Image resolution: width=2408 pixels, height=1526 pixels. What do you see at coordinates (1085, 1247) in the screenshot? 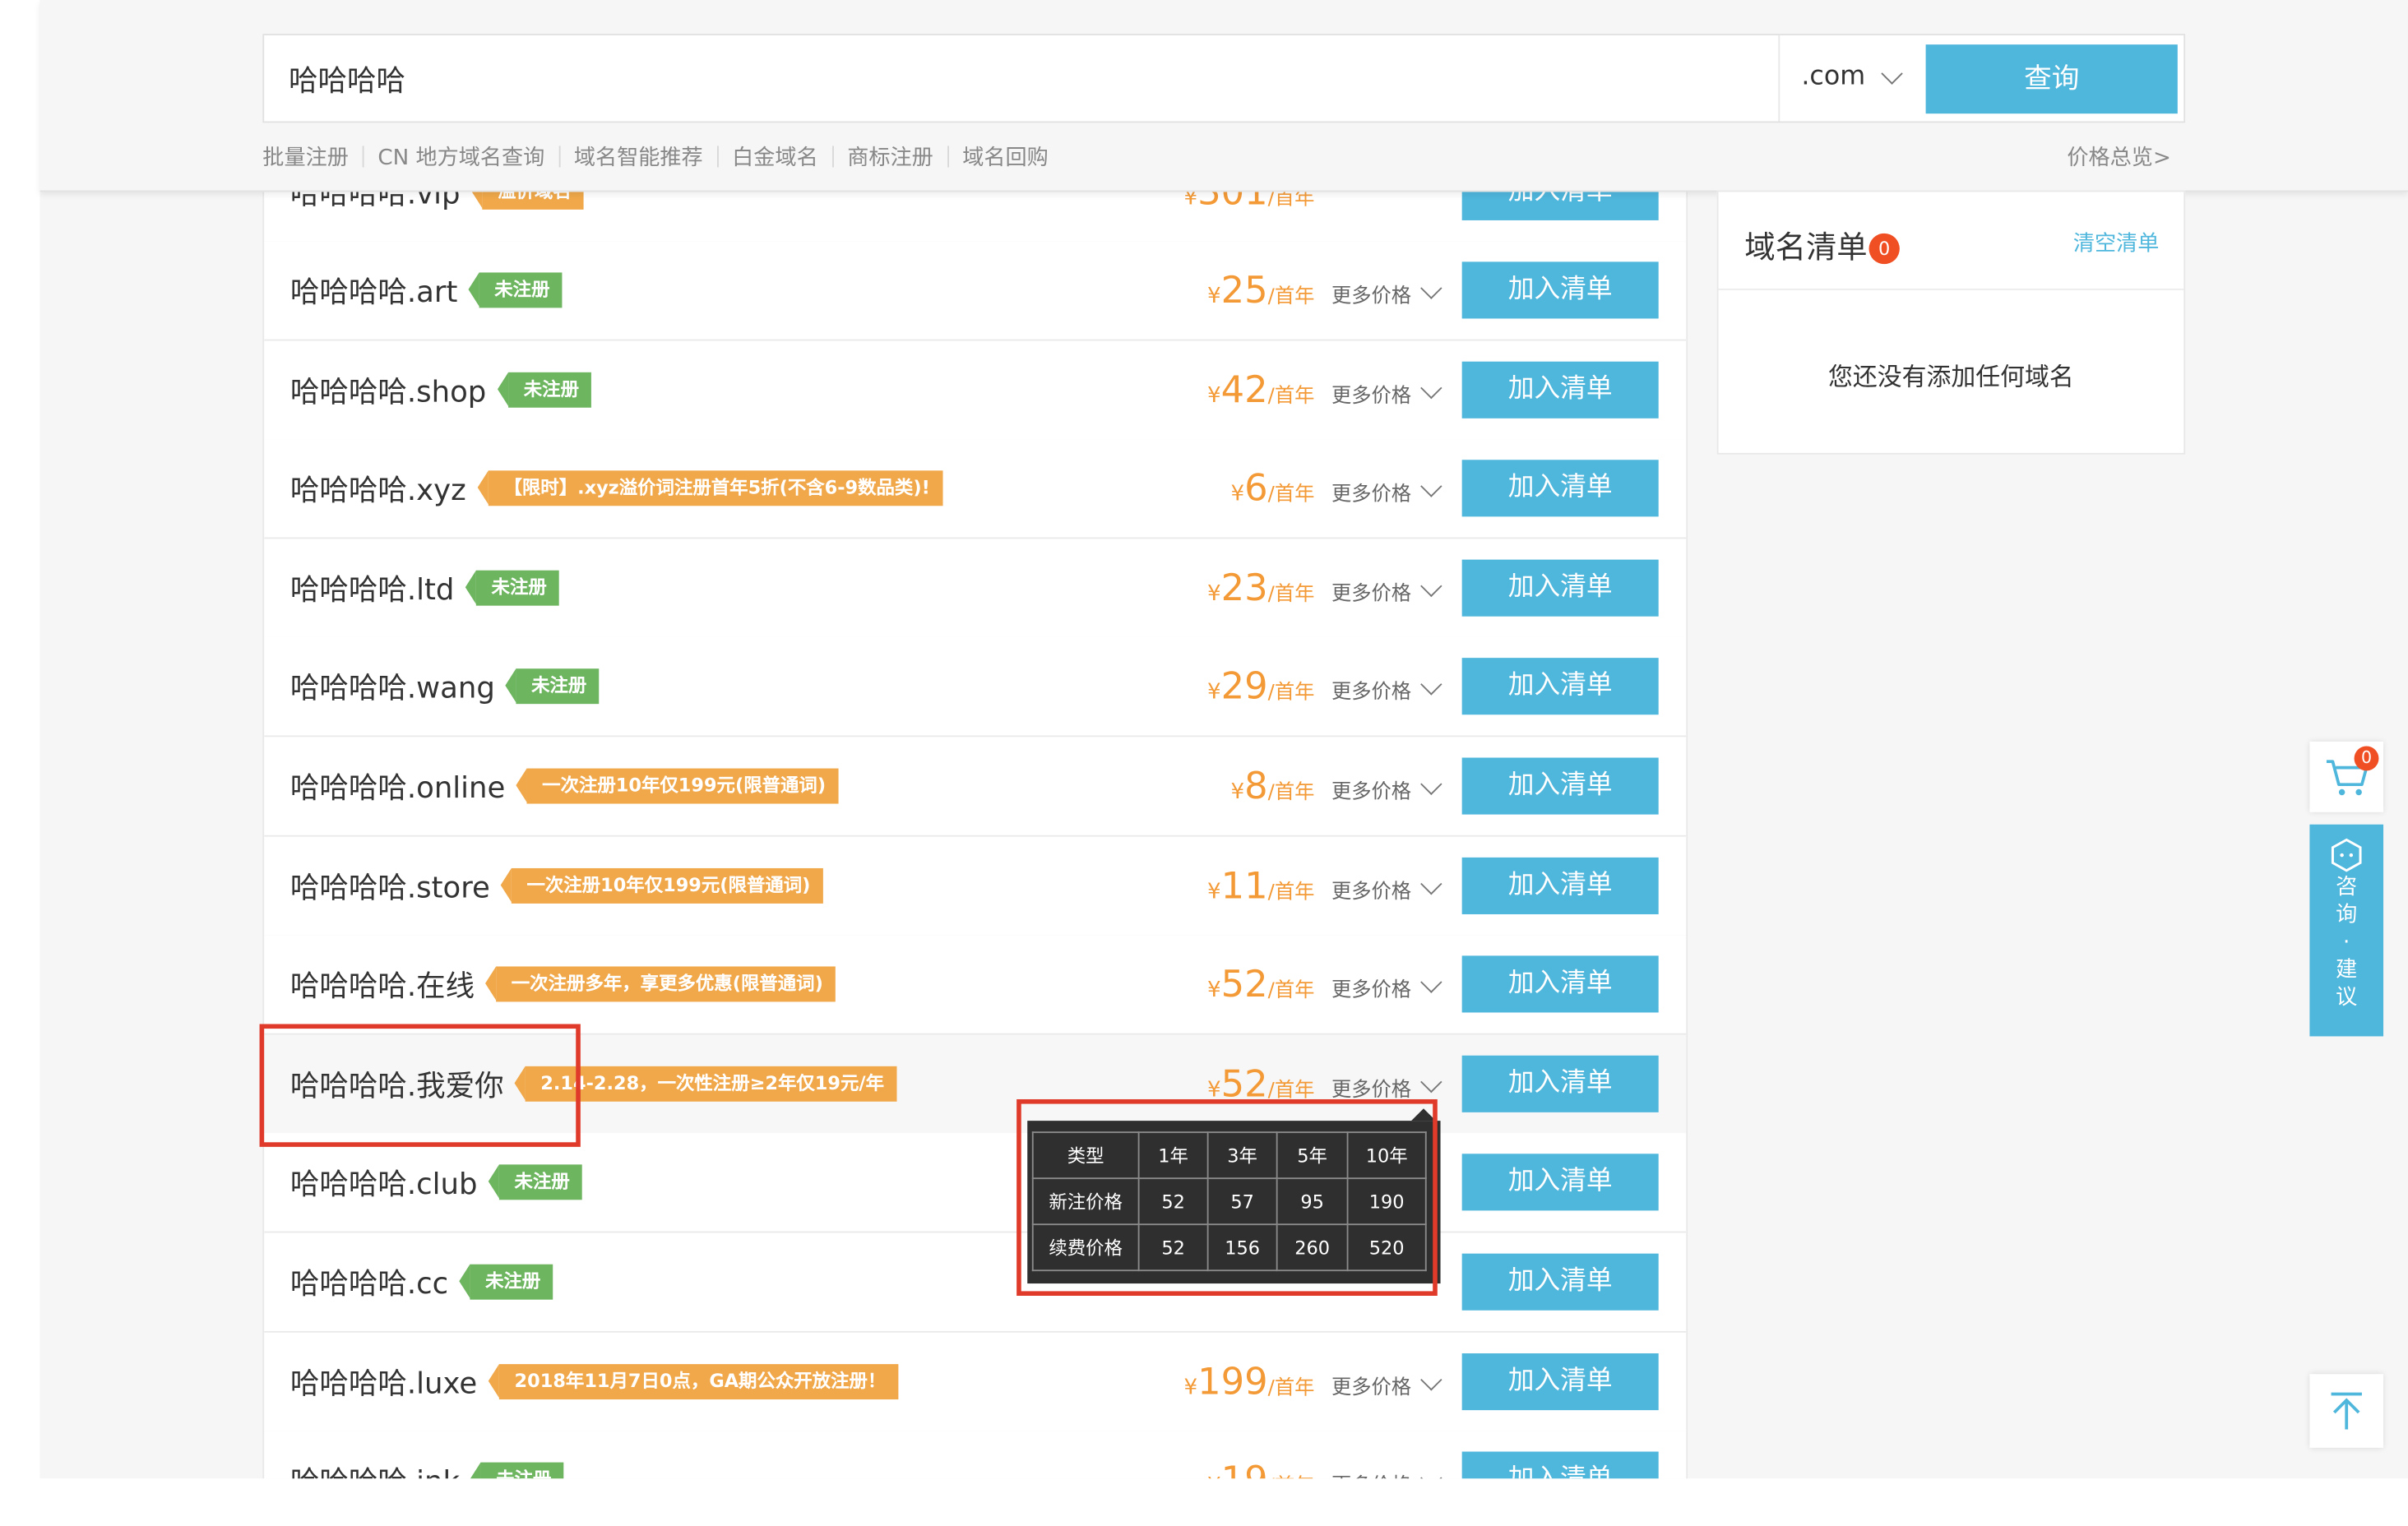
I see `price-table-cell: 续费价格` at bounding box center [1085, 1247].